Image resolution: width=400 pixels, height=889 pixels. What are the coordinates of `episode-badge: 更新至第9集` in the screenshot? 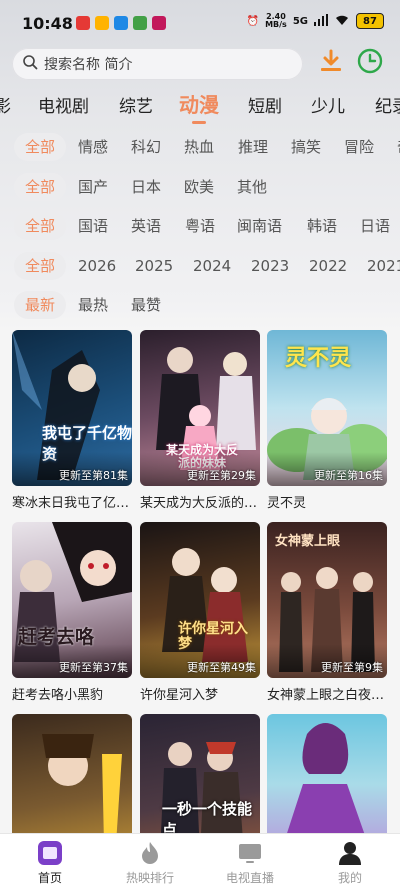 It's located at (352, 667).